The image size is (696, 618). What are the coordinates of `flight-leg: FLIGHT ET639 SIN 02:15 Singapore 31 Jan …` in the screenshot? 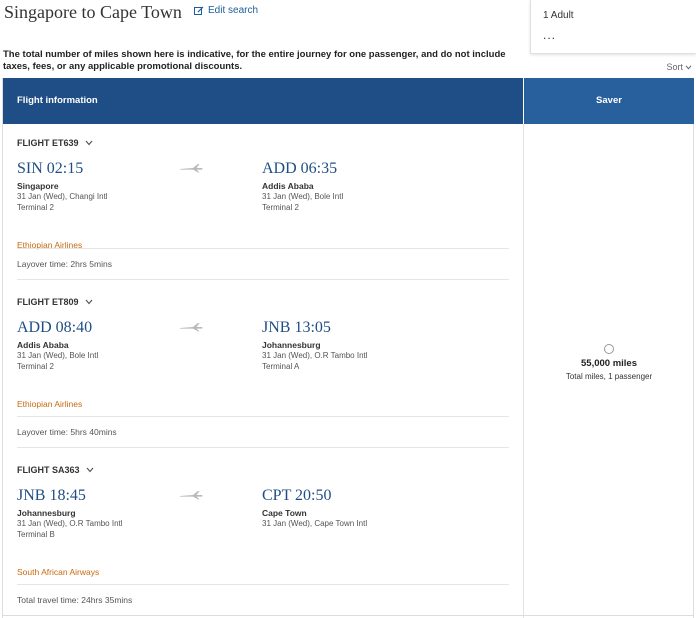 It's located at (264, 194).